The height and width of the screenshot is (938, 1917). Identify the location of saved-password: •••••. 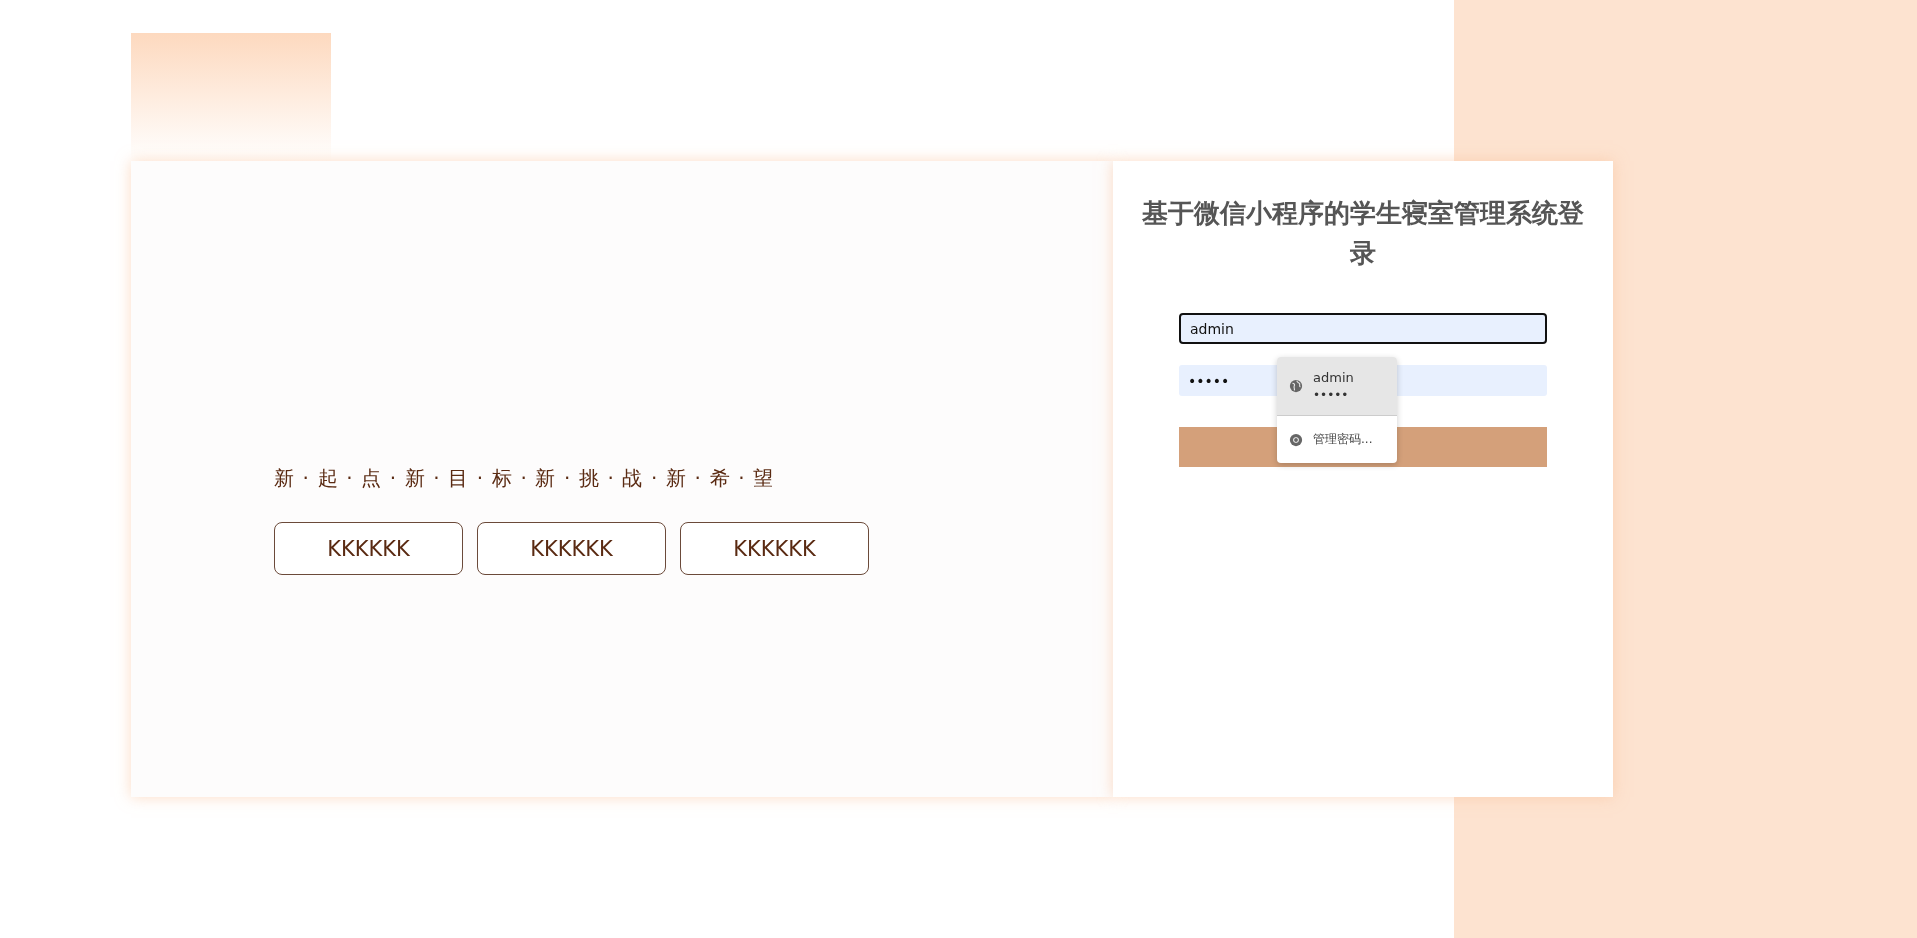
(1331, 395).